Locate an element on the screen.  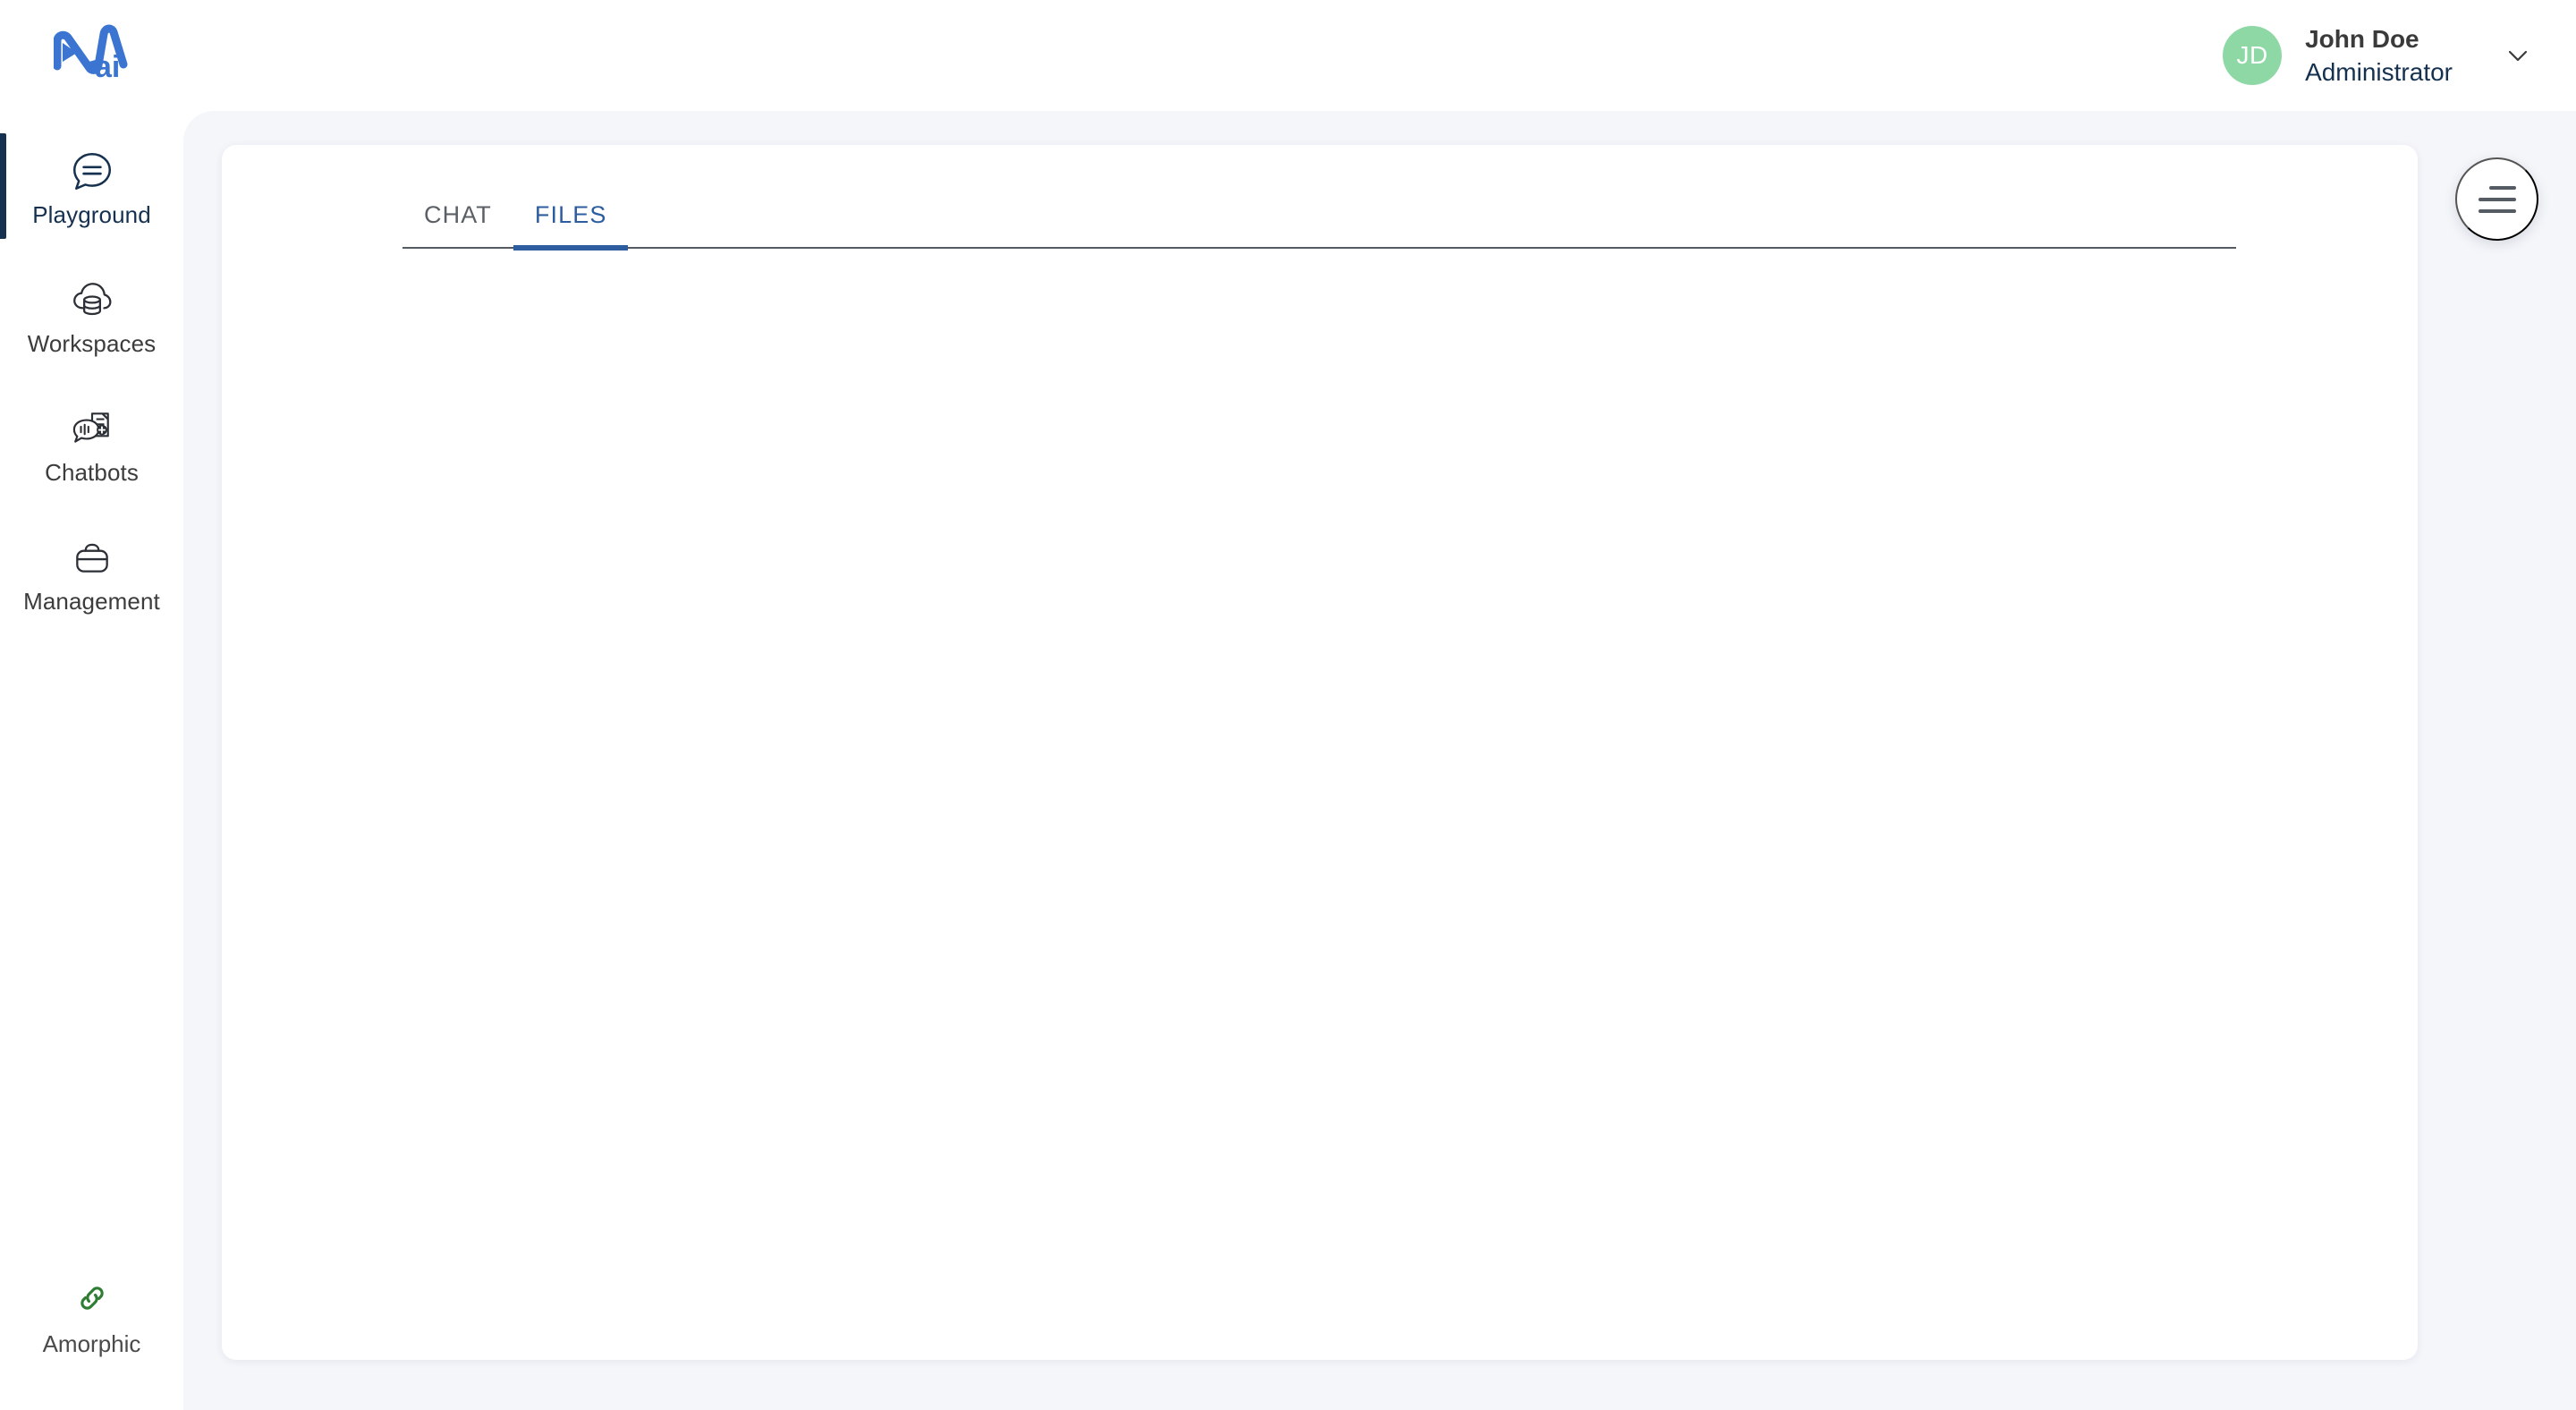
sidebar-item-management: Management is located at coordinates (91, 573).